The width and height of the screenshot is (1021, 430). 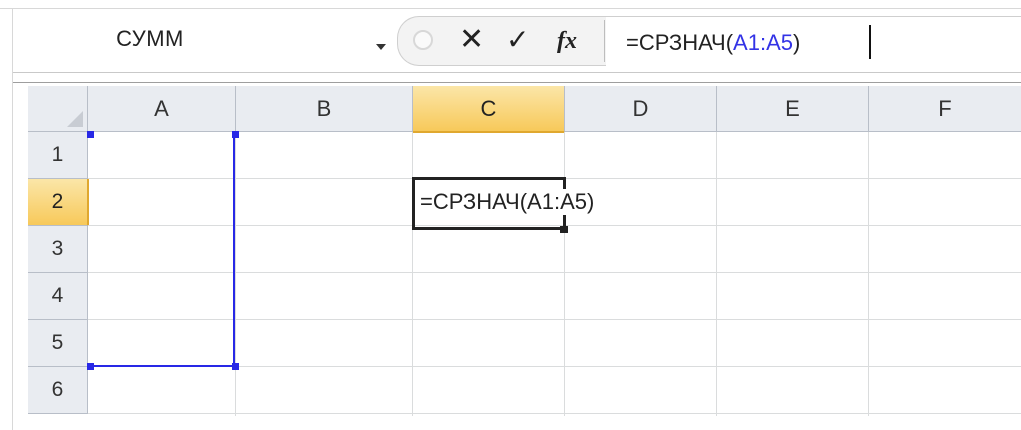 What do you see at coordinates (796, 42) in the screenshot?
I see `formula-suffix: )` at bounding box center [796, 42].